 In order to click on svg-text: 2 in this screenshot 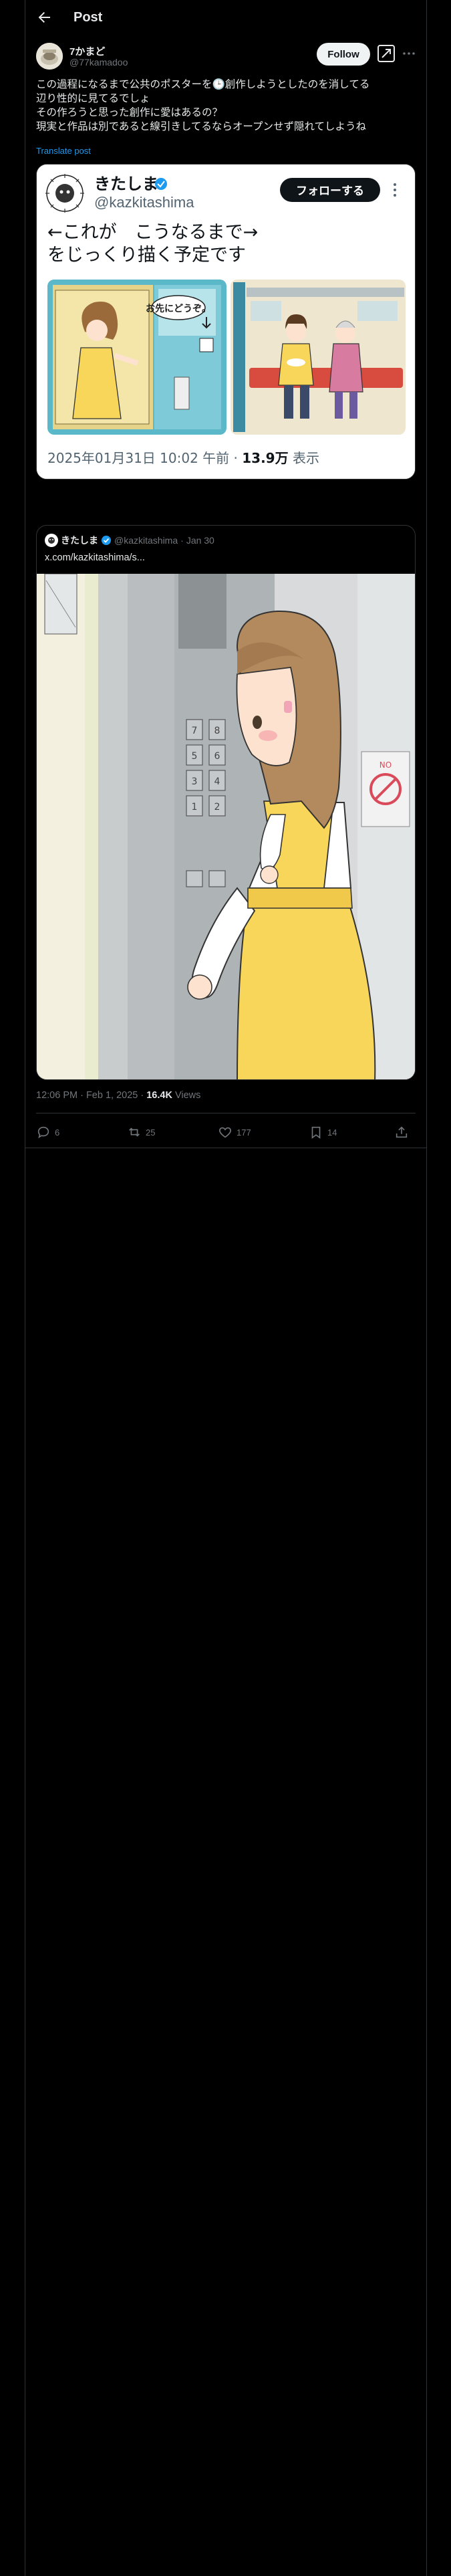, I will do `click(217, 807)`.